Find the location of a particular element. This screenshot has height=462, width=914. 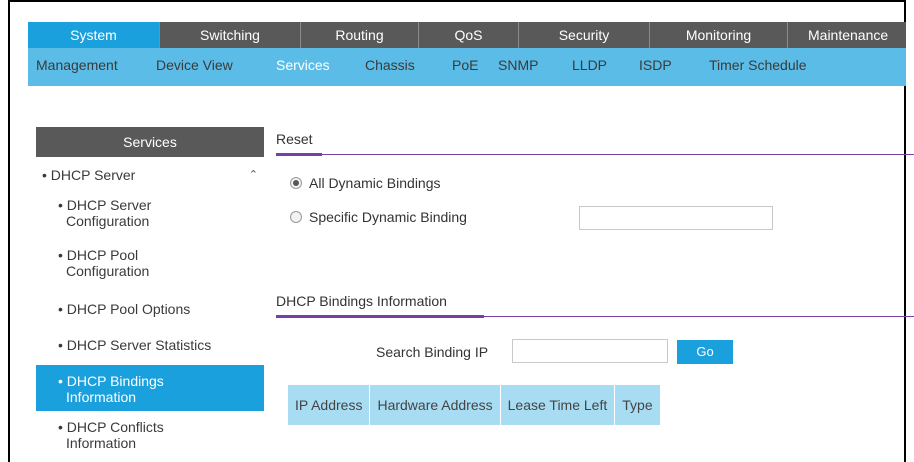

reset-section-title: Reset is located at coordinates (294, 139).